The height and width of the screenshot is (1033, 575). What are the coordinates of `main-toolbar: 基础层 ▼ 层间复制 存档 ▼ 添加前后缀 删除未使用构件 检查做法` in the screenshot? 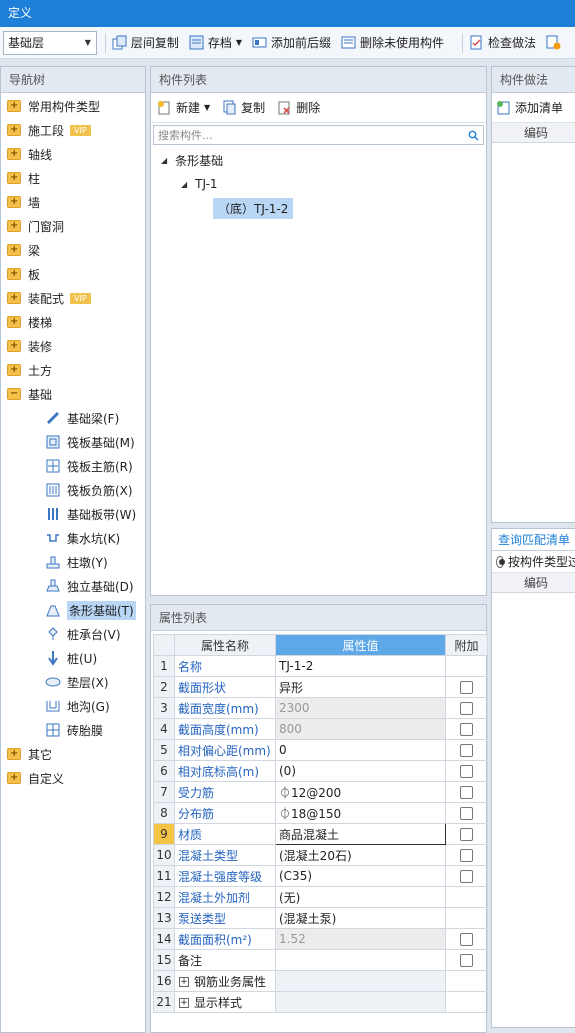 It's located at (287, 43).